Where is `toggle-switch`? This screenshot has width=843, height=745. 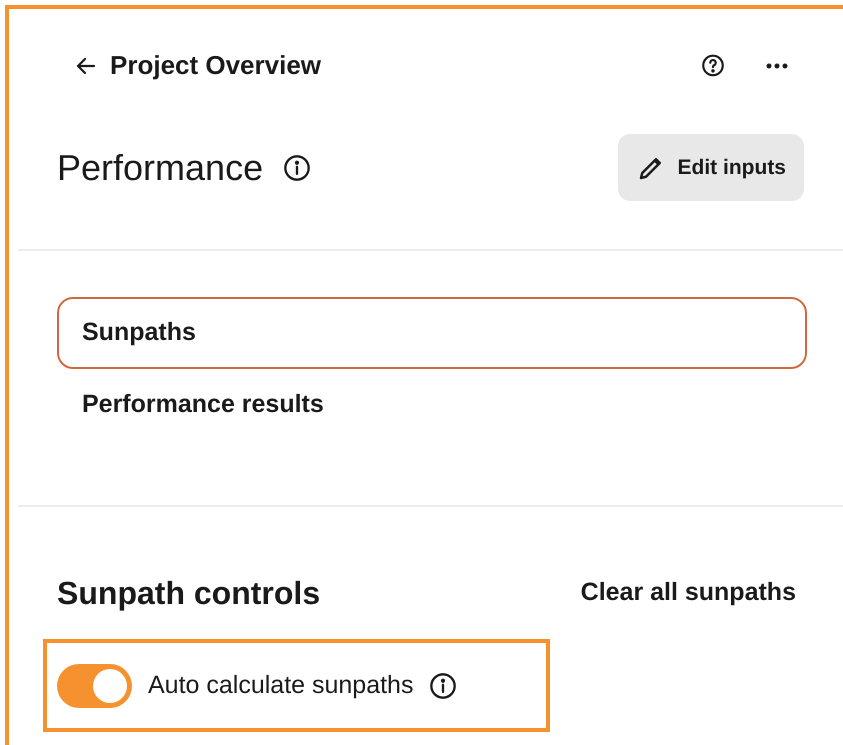
toggle-switch is located at coordinates (94, 686).